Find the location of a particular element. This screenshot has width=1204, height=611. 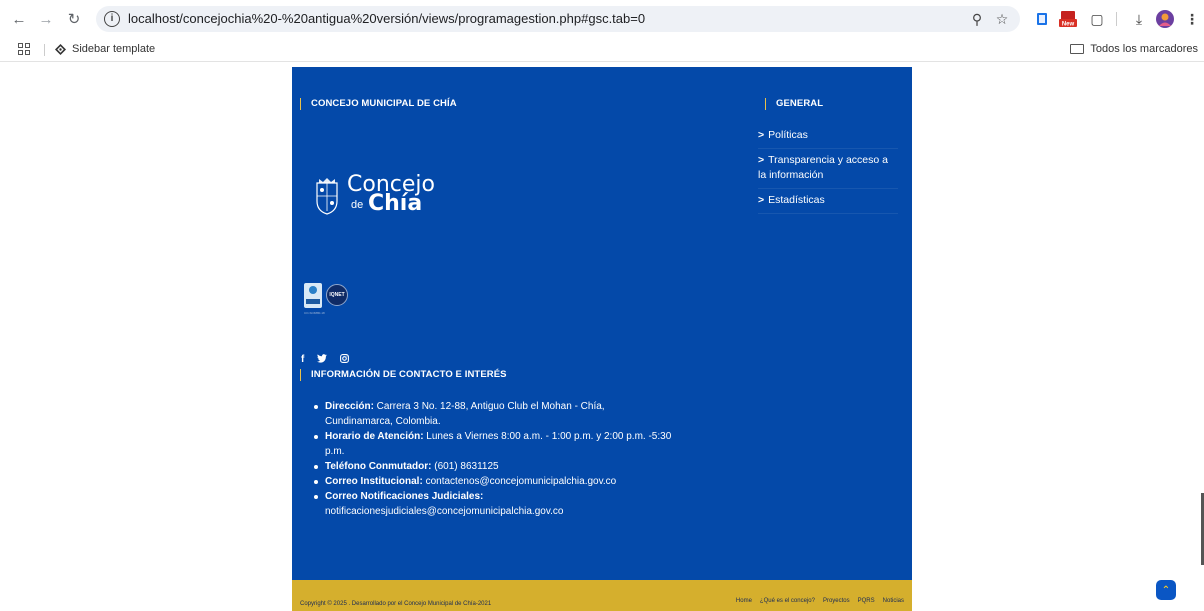

instagram-icon is located at coordinates (345, 360).